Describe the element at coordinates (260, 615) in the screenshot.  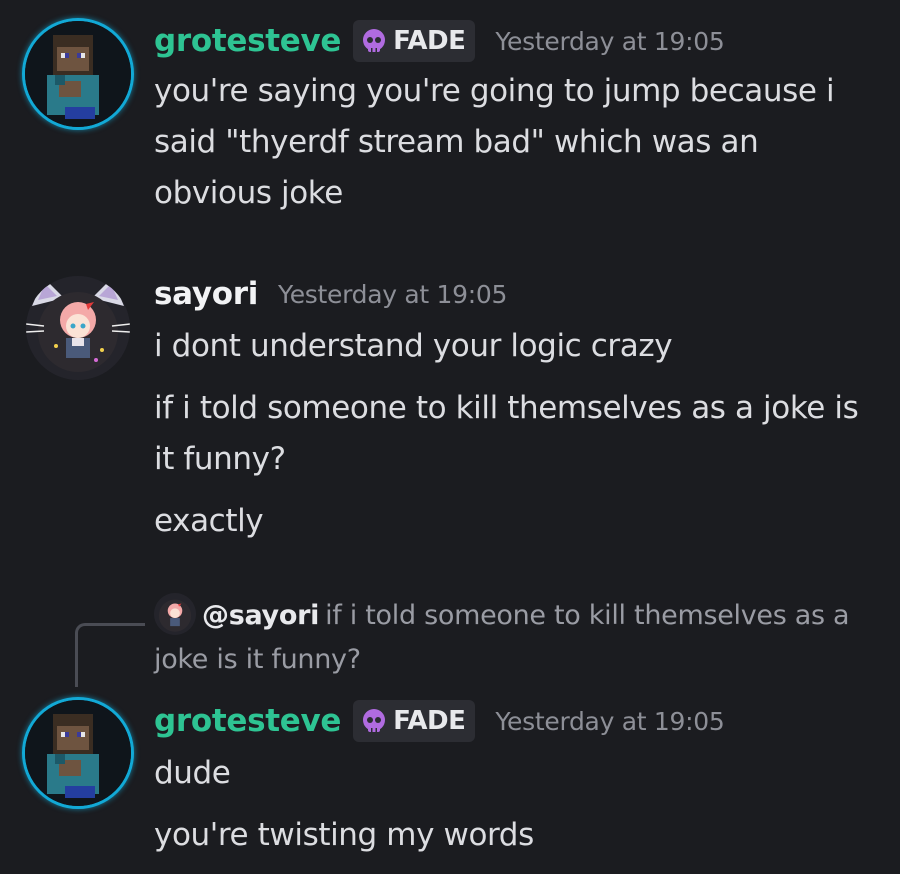
I see `reply-author: @sayori` at that location.